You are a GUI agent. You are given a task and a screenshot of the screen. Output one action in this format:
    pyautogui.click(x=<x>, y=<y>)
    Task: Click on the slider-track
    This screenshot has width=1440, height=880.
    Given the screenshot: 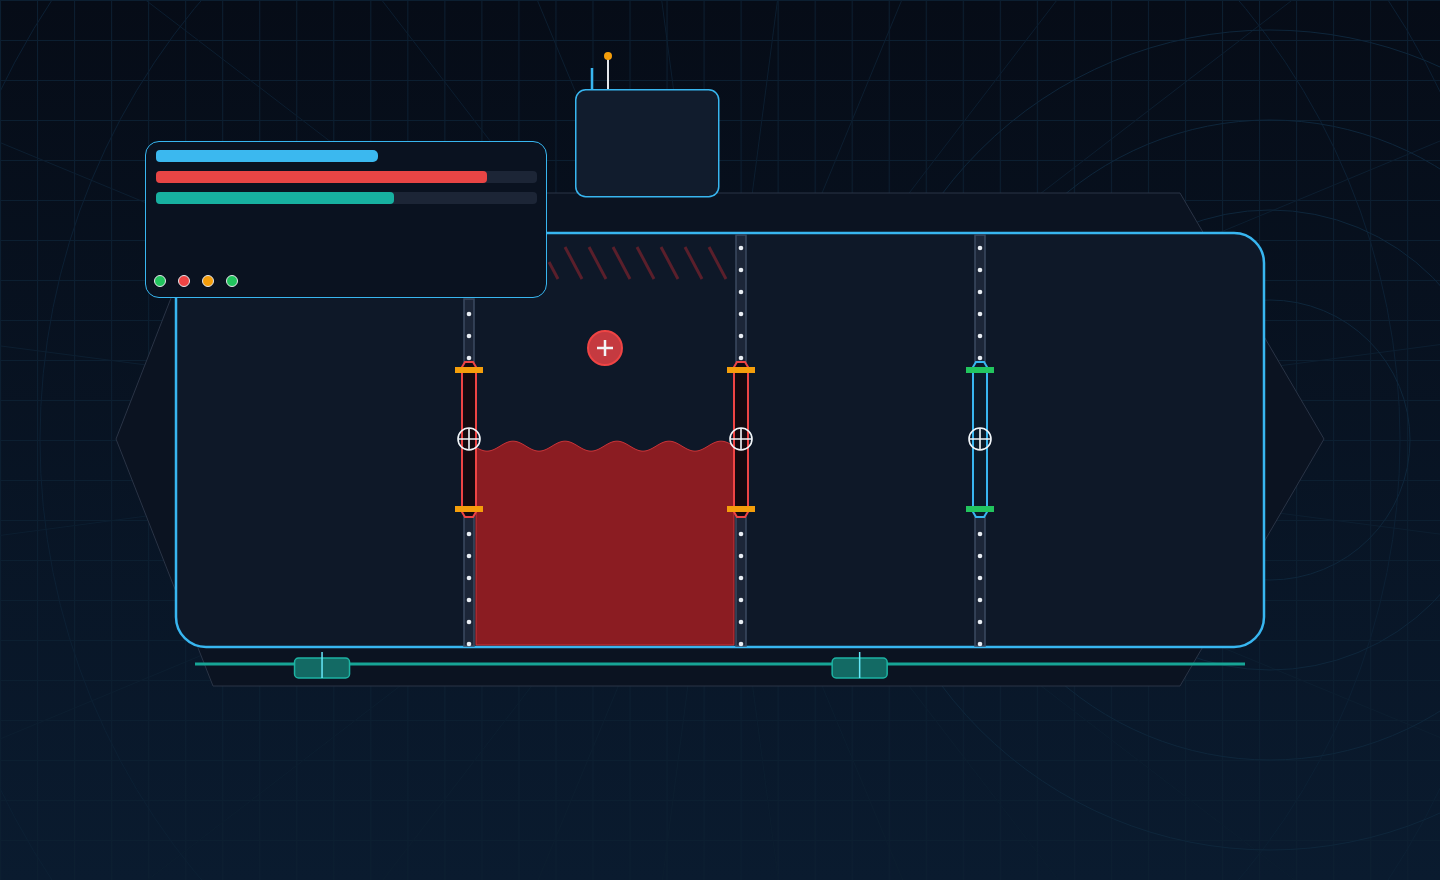 What is the action you would take?
    pyautogui.click(x=720, y=664)
    